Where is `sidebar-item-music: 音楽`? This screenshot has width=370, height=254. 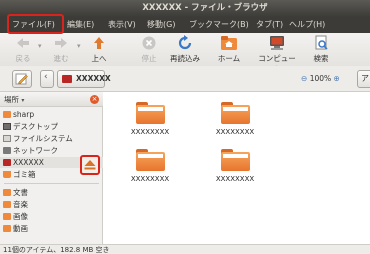 sidebar-item-music: 音楽 is located at coordinates (51, 204).